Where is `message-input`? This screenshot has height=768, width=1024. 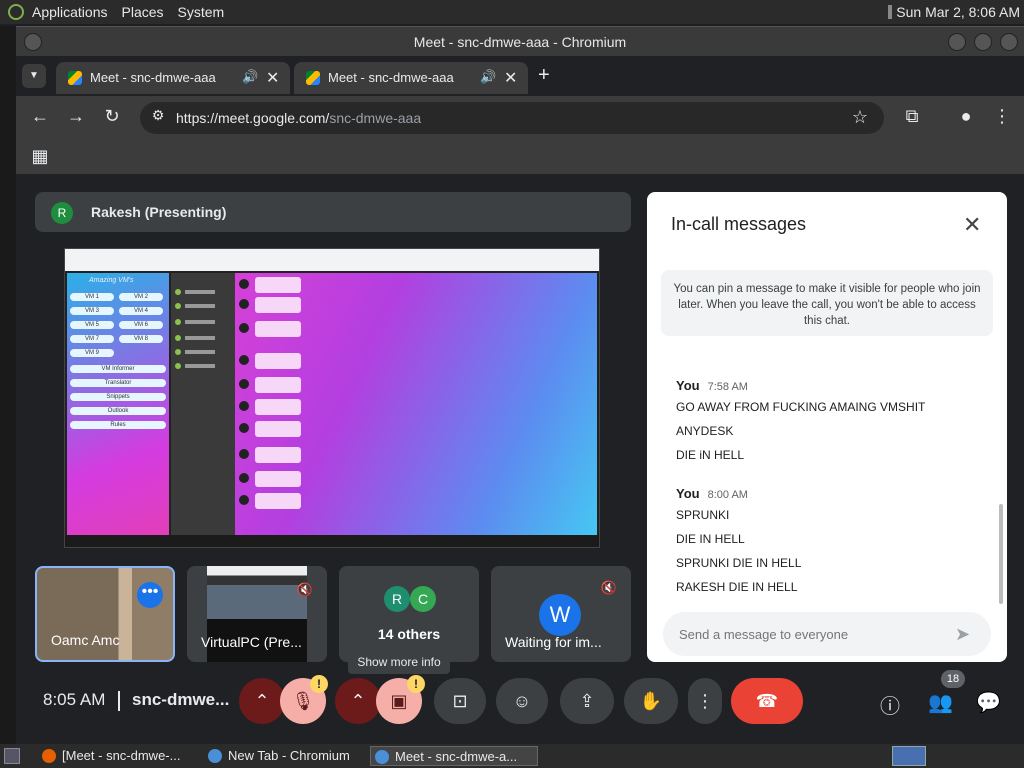
message-input is located at coordinates (827, 634).